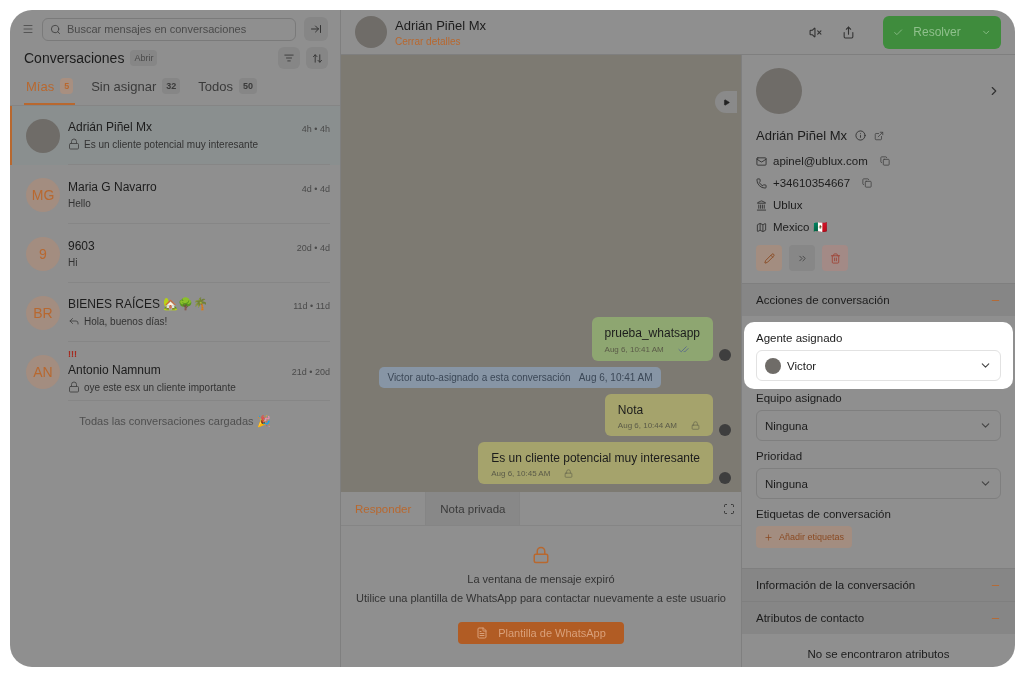  What do you see at coordinates (315, 188) in the screenshot?
I see `conversation-time: 4d • 4d` at bounding box center [315, 188].